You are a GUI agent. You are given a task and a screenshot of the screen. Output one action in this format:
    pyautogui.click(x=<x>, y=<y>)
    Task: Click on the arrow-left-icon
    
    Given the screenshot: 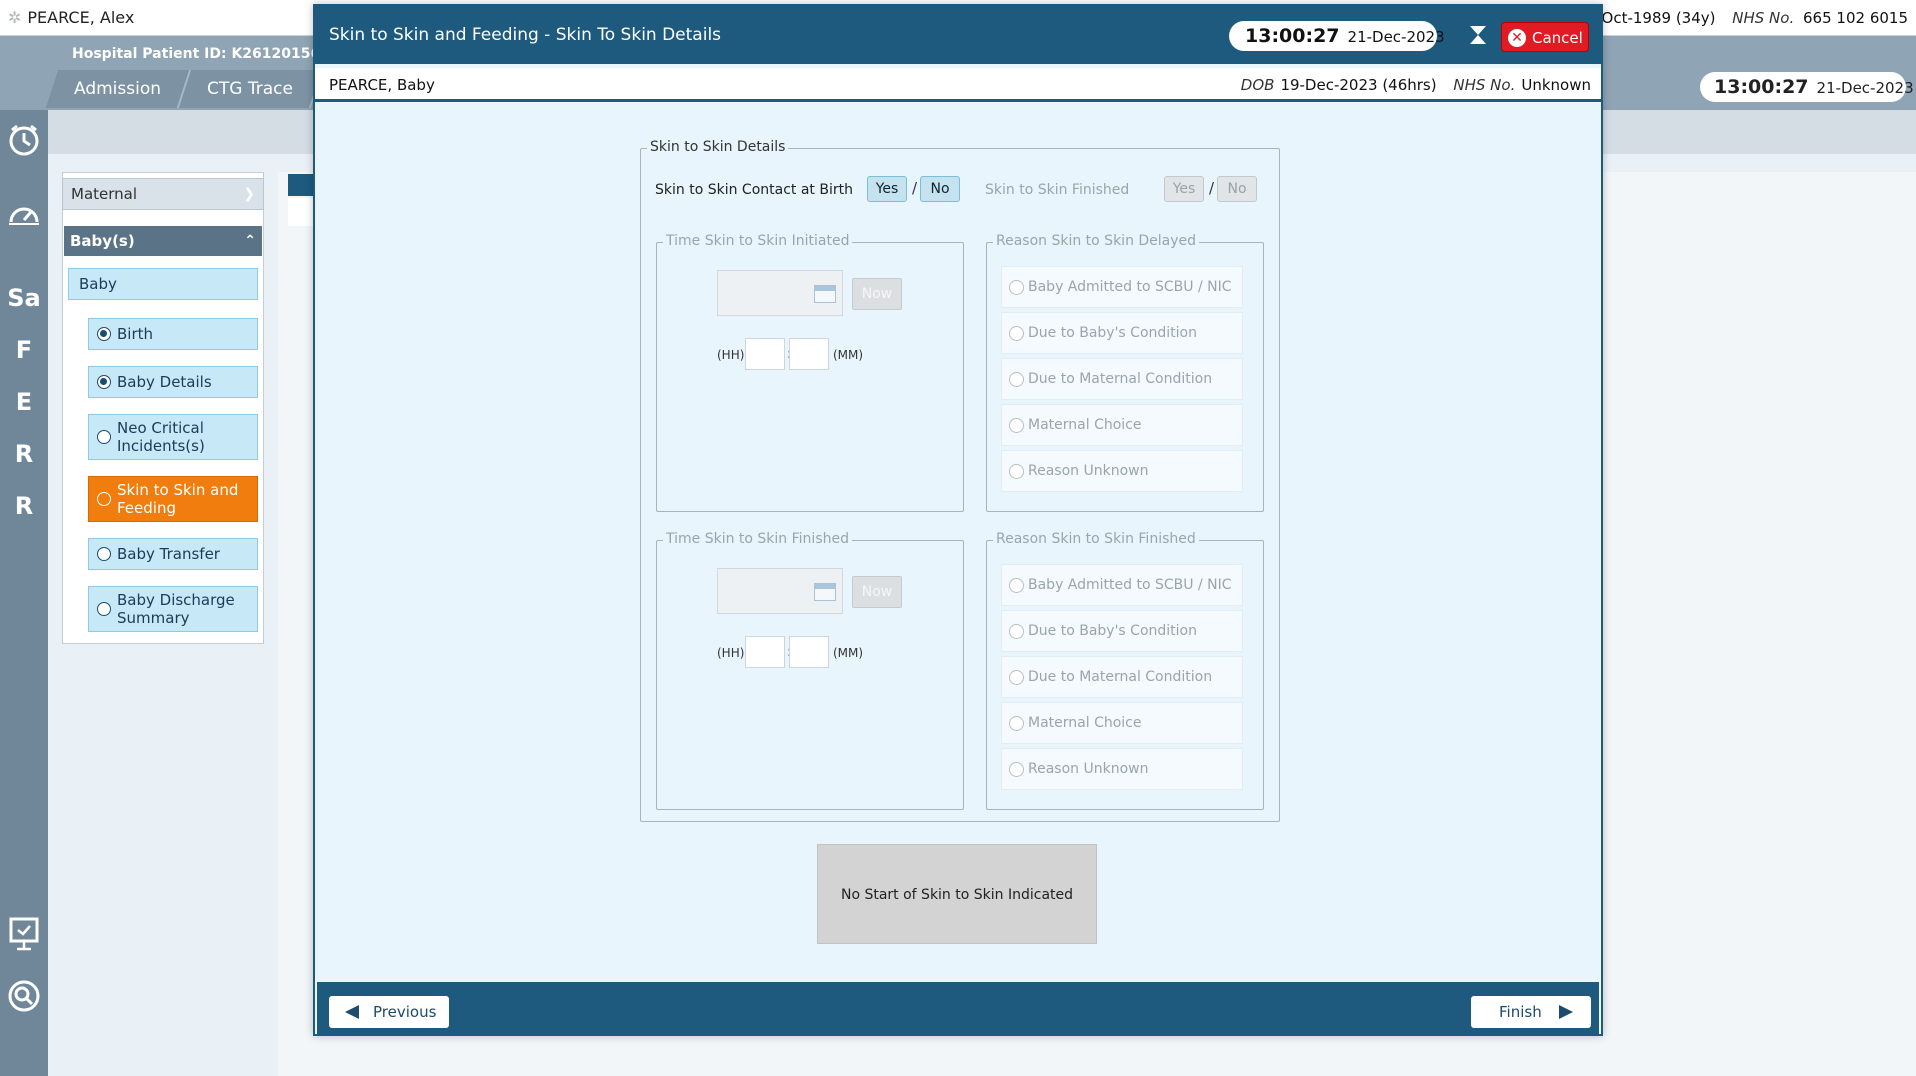 What is the action you would take?
    pyautogui.click(x=352, y=1012)
    